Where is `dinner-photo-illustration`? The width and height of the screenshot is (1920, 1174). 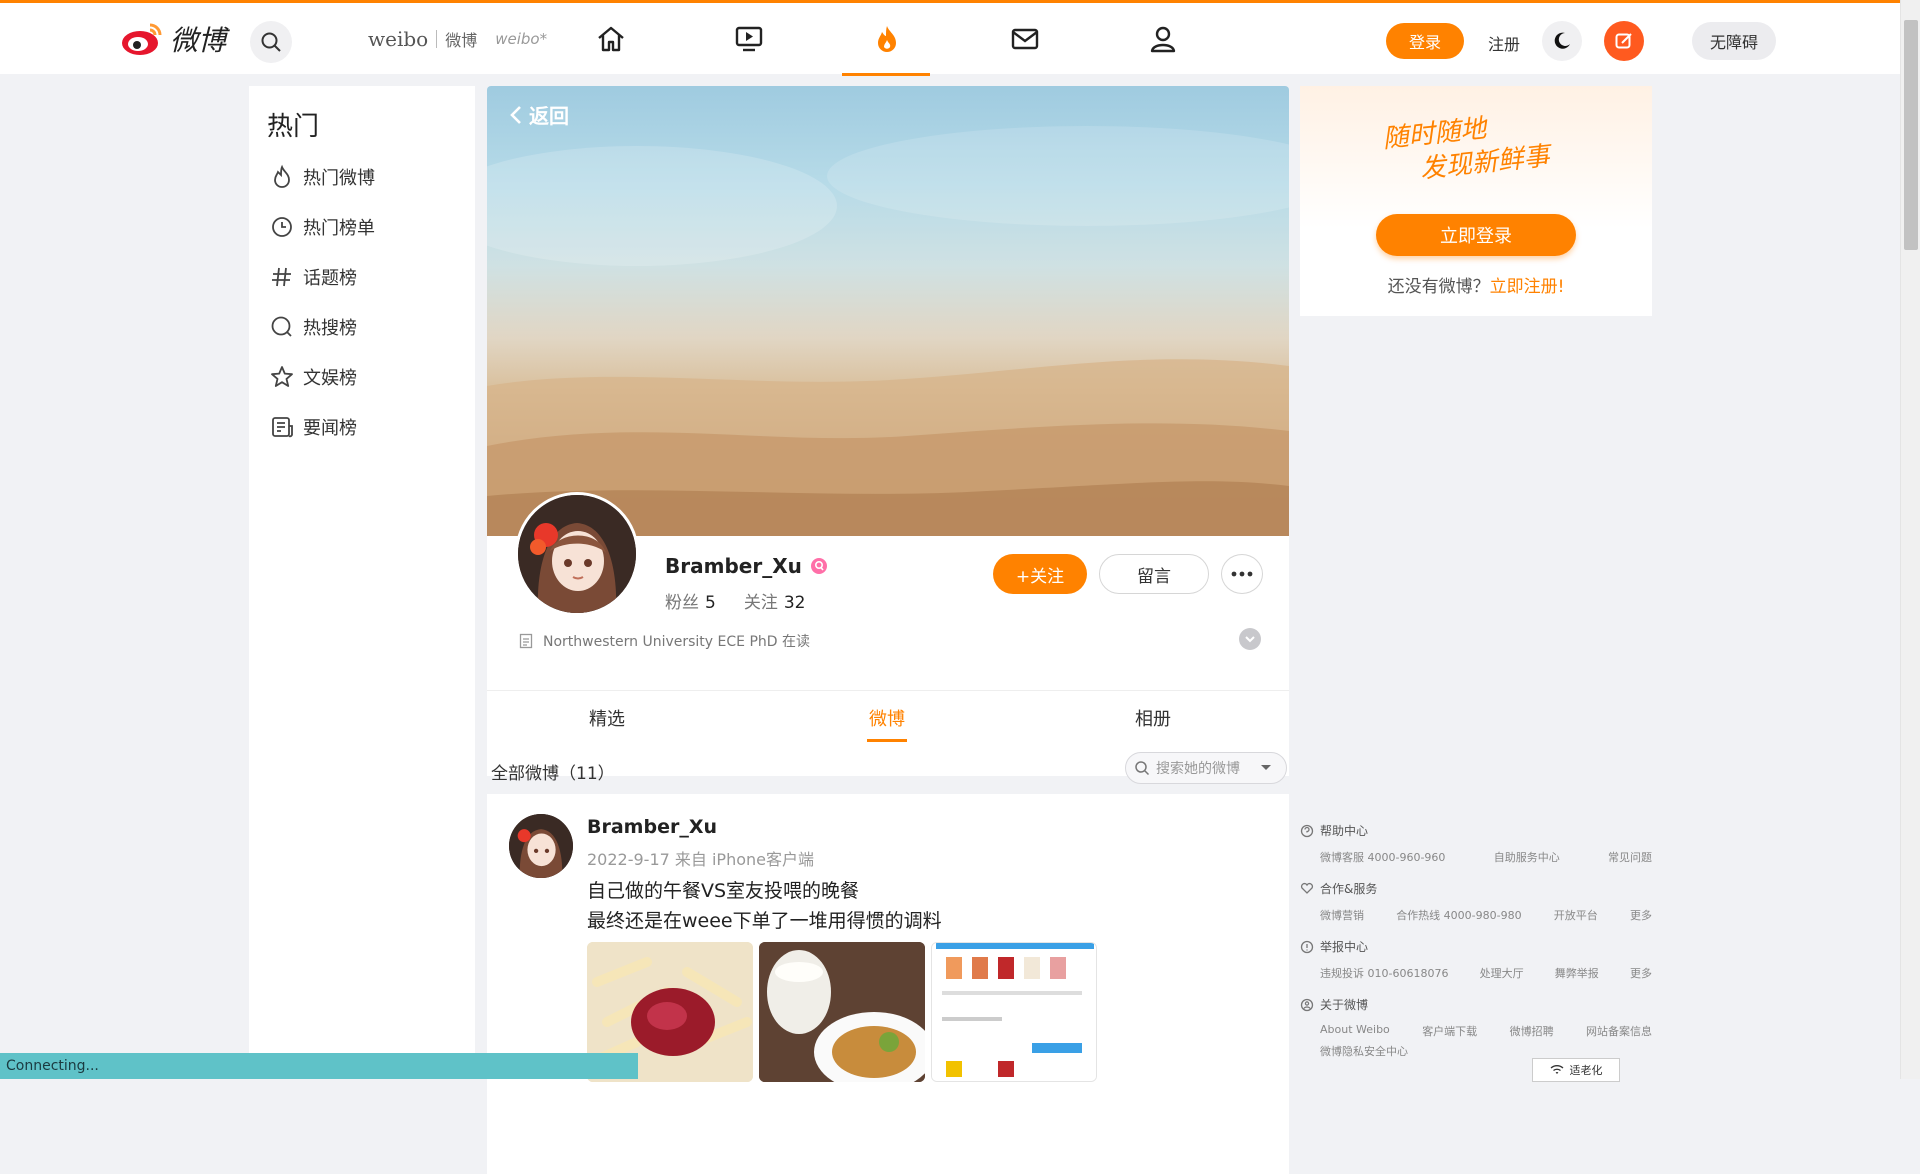 dinner-photo-illustration is located at coordinates (842, 1012).